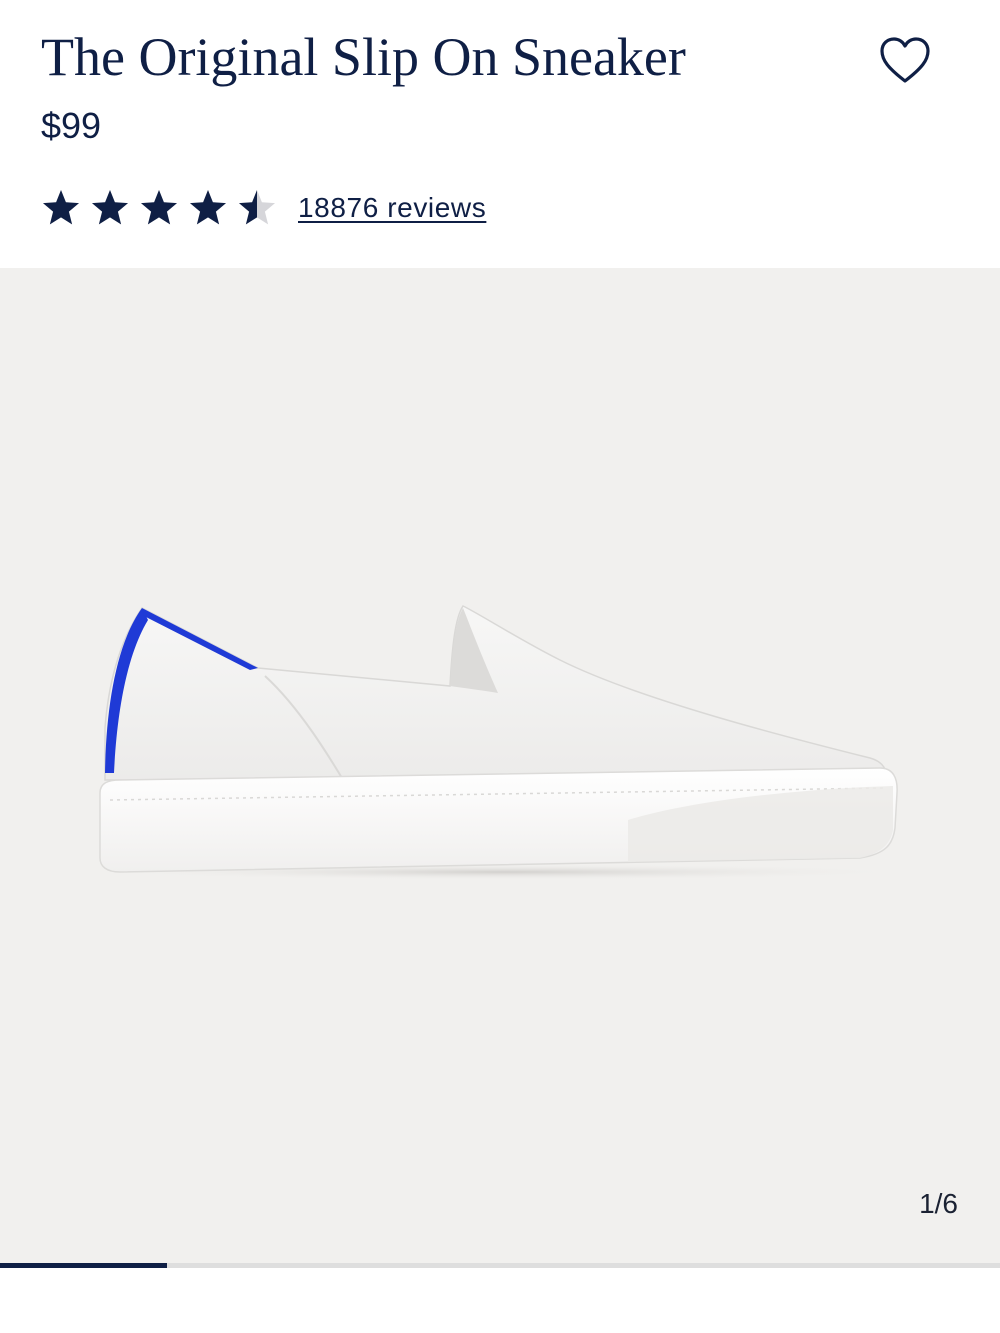 This screenshot has height=1333, width=1000. Describe the element at coordinates (500, 1265) in the screenshot. I see `gallery-progress-bar` at that location.